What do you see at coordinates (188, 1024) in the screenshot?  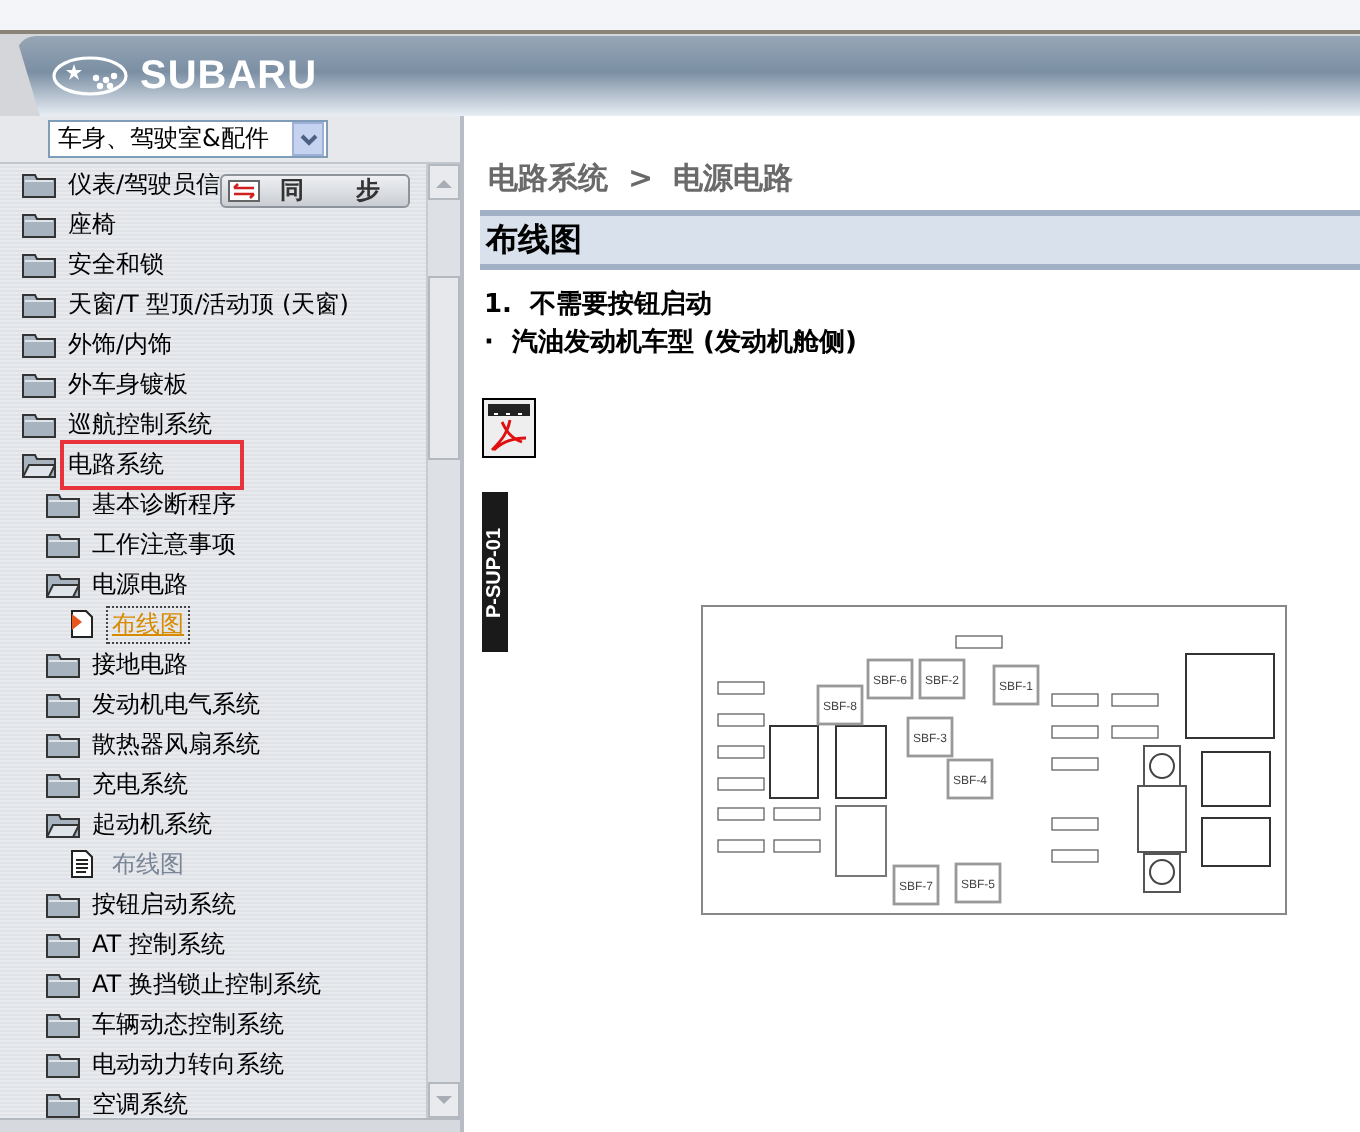 I see `tree-item: 车辆动态控制系统` at bounding box center [188, 1024].